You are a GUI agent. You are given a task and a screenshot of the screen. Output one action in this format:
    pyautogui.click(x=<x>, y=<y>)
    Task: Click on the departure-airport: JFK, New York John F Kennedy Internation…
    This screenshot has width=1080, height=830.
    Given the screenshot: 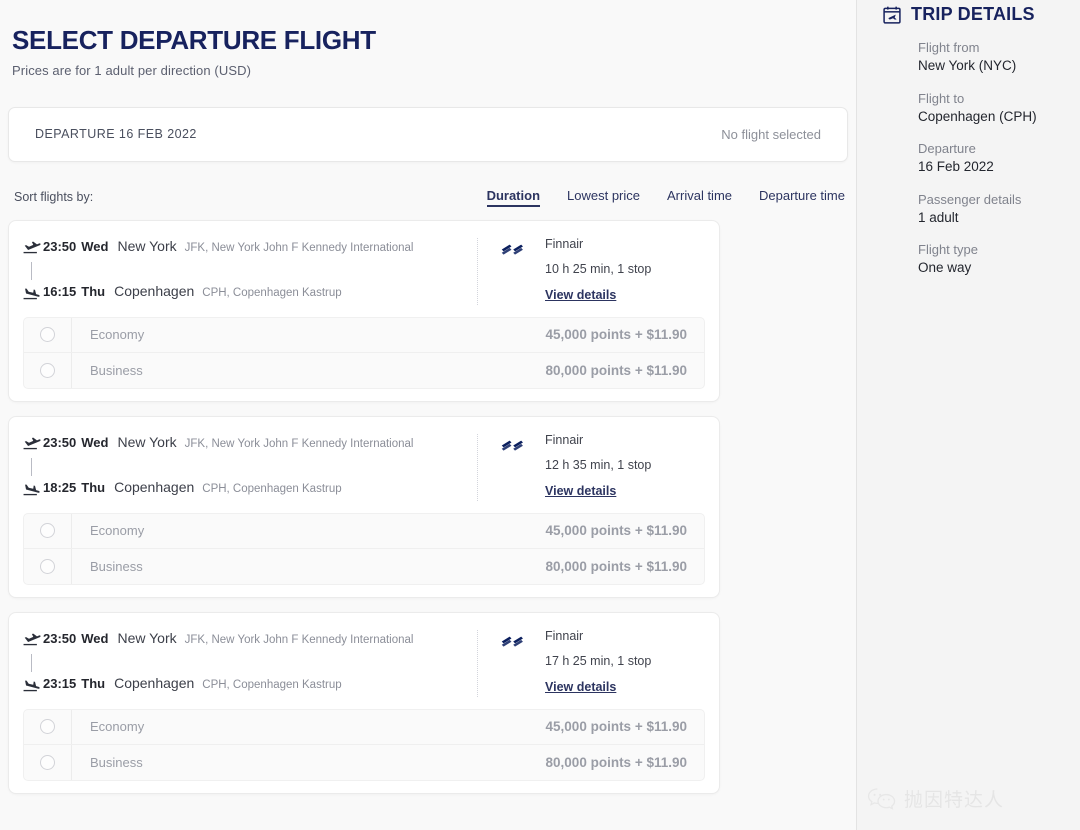 What is the action you would take?
    pyautogui.click(x=299, y=639)
    